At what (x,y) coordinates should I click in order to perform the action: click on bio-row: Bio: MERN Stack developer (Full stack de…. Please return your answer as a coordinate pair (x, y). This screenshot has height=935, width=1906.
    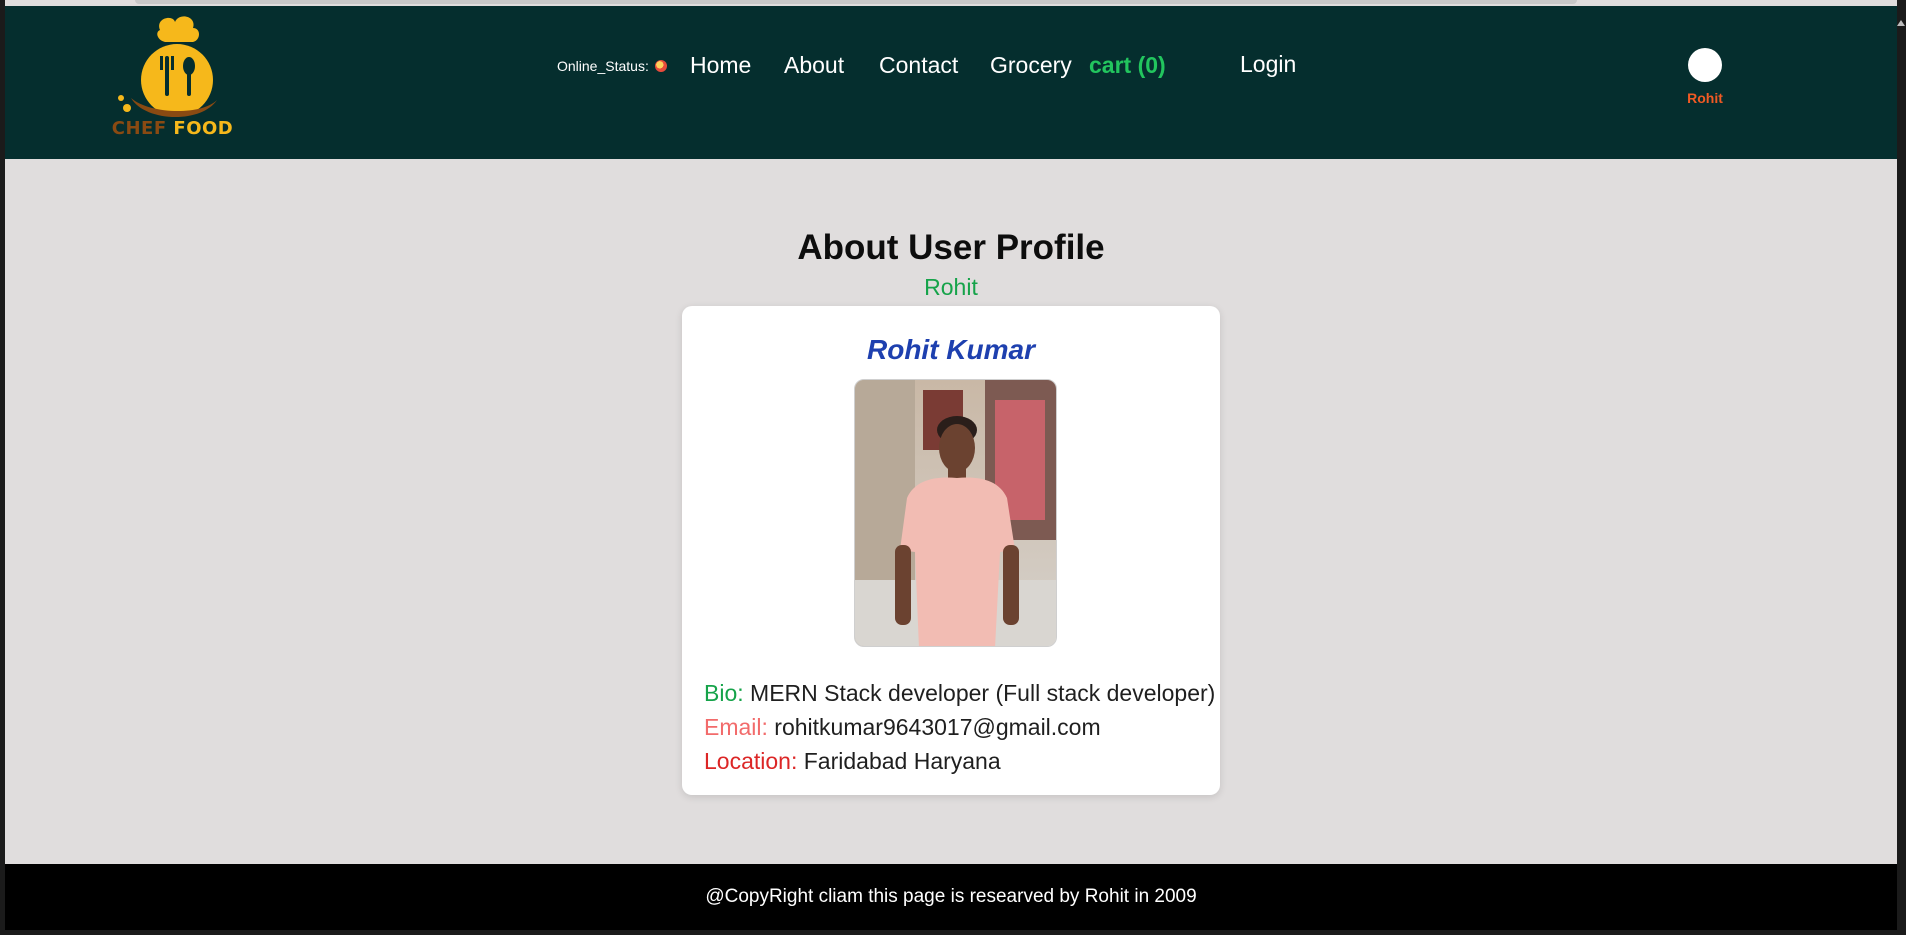
    Looking at the image, I should click on (959, 693).